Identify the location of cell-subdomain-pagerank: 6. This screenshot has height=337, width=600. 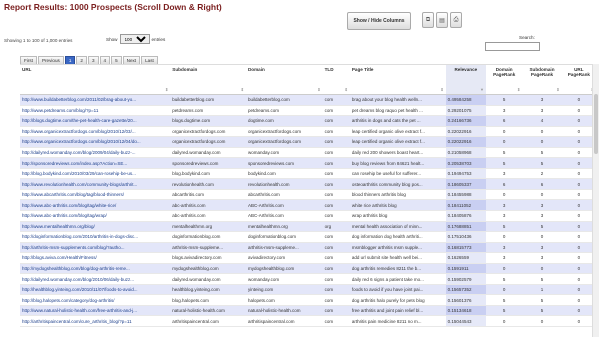
(542, 184).